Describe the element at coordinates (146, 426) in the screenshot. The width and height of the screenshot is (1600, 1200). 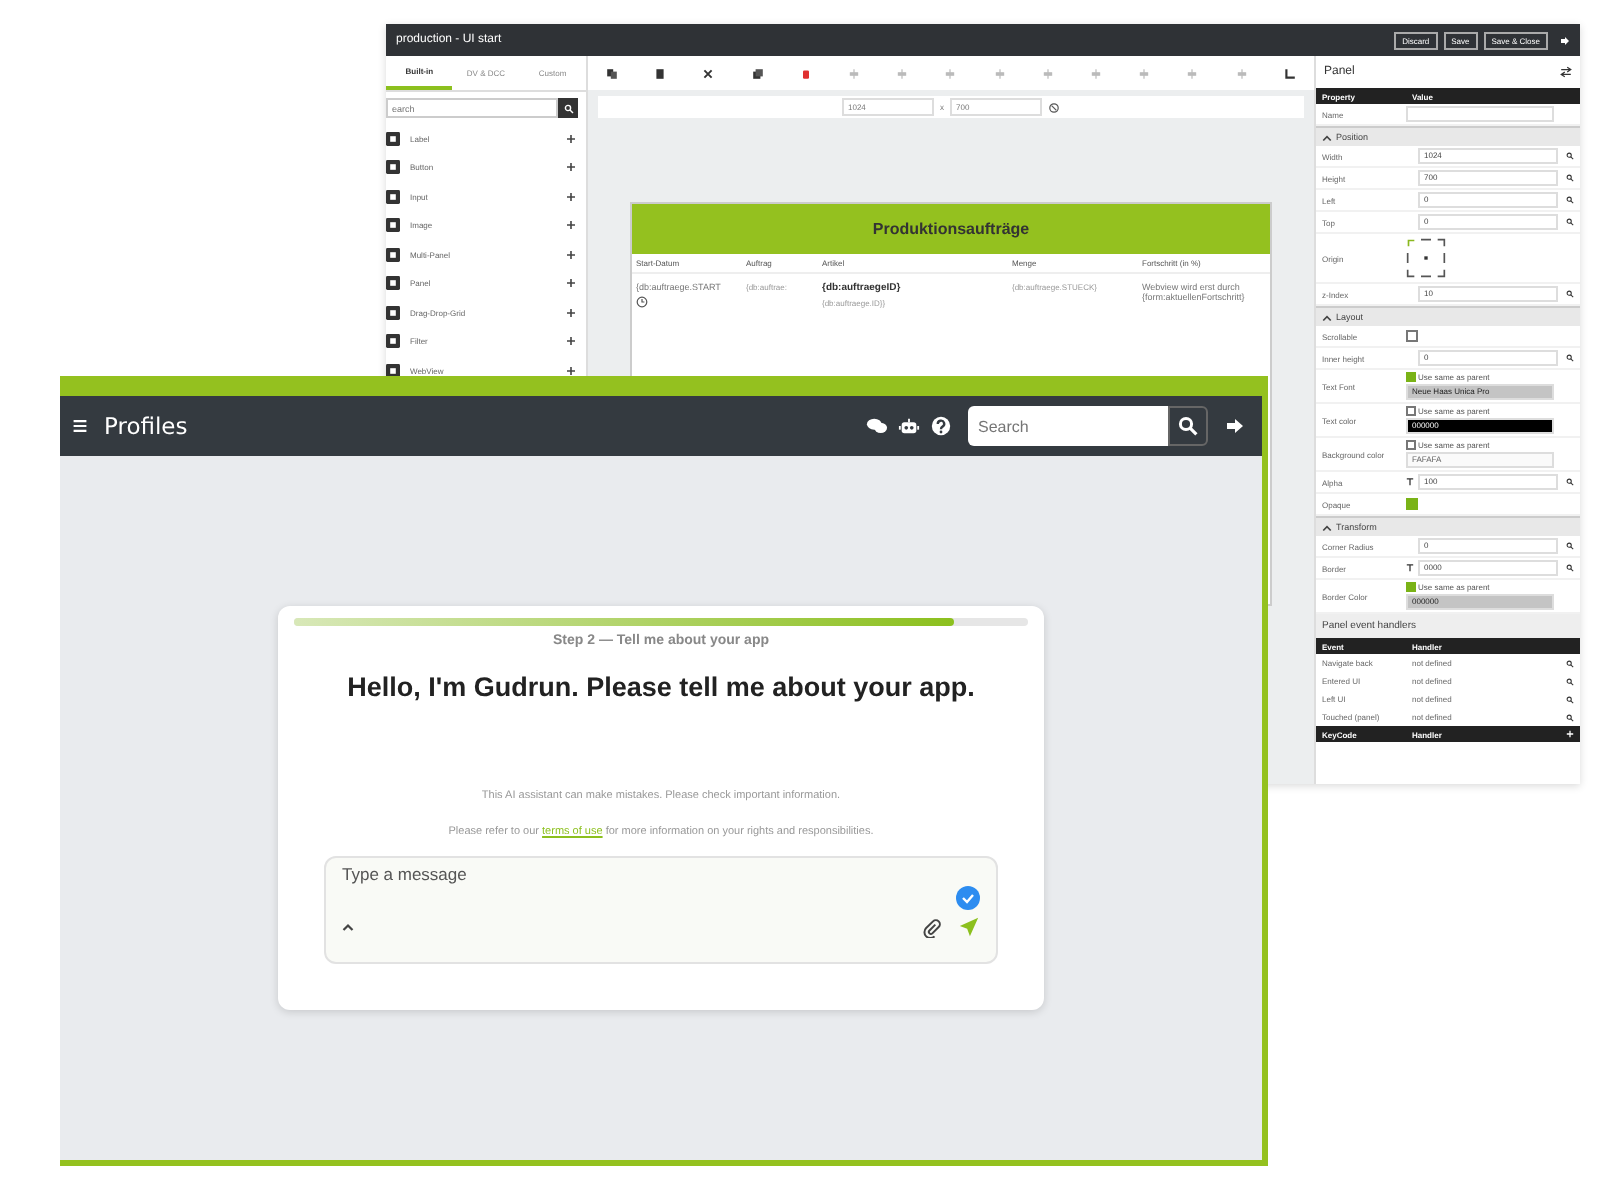
I see `page-title: Profiles` at that location.